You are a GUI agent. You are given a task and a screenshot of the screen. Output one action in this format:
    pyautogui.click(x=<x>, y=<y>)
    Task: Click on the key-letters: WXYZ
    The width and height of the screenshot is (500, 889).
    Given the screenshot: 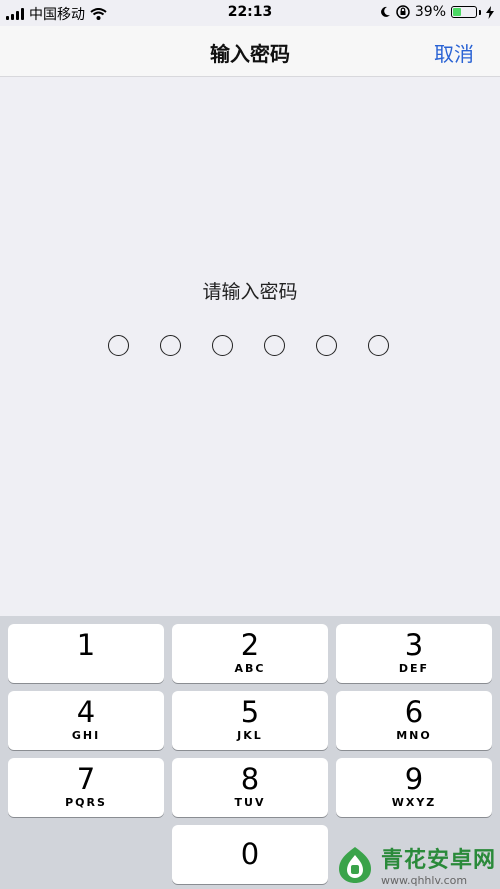 What is the action you would take?
    pyautogui.click(x=414, y=802)
    